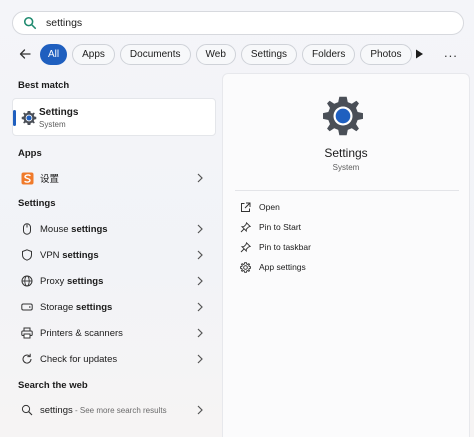 This screenshot has height=437, width=474. Describe the element at coordinates (52, 124) in the screenshot. I see `best-match-subtitle: System` at that location.